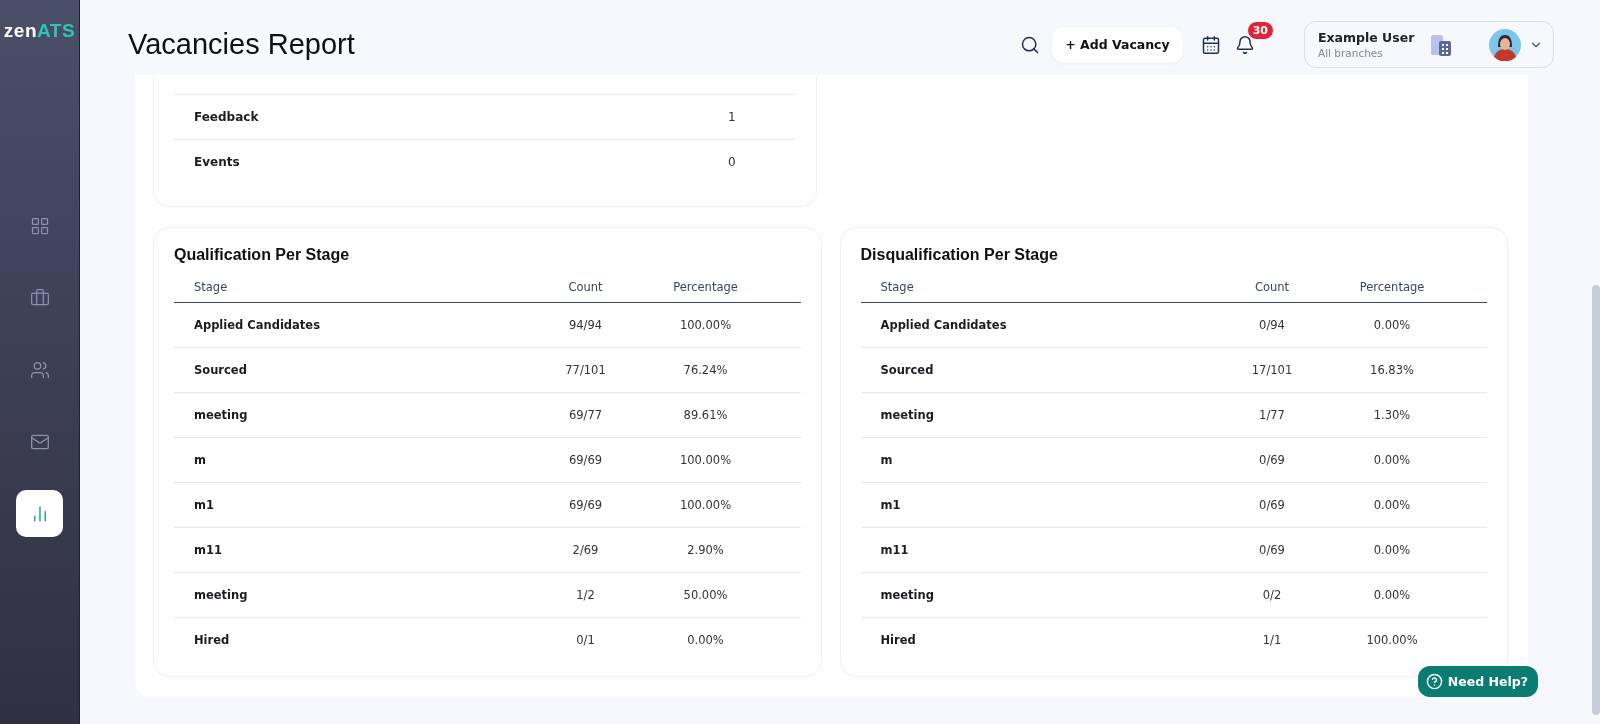 This screenshot has width=1600, height=724. Describe the element at coordinates (705, 370) in the screenshot. I see `percentage-cell-text: 76.24%` at that location.